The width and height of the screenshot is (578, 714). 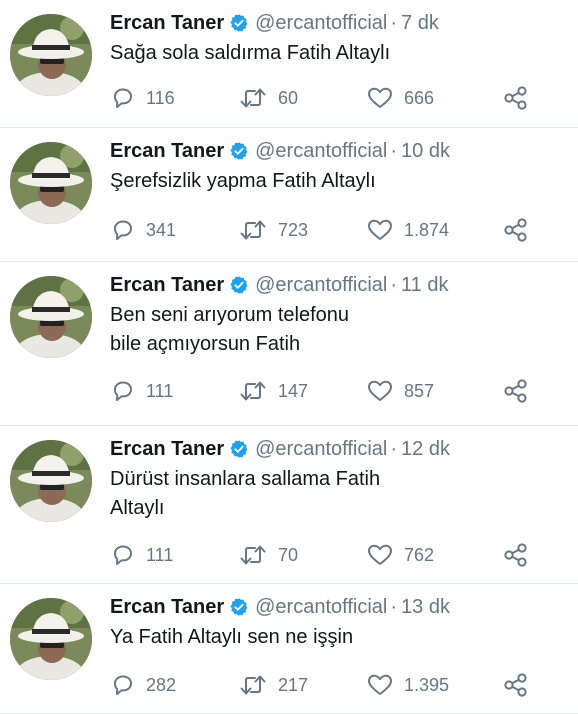 What do you see at coordinates (174, 98) in the screenshot?
I see `reply-button: 116` at bounding box center [174, 98].